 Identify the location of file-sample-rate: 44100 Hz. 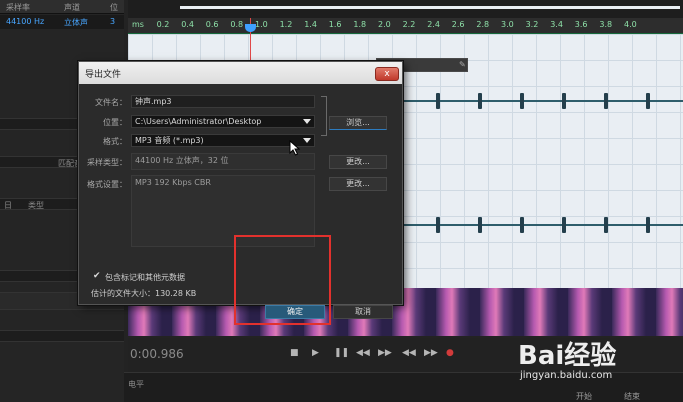
(25, 21).